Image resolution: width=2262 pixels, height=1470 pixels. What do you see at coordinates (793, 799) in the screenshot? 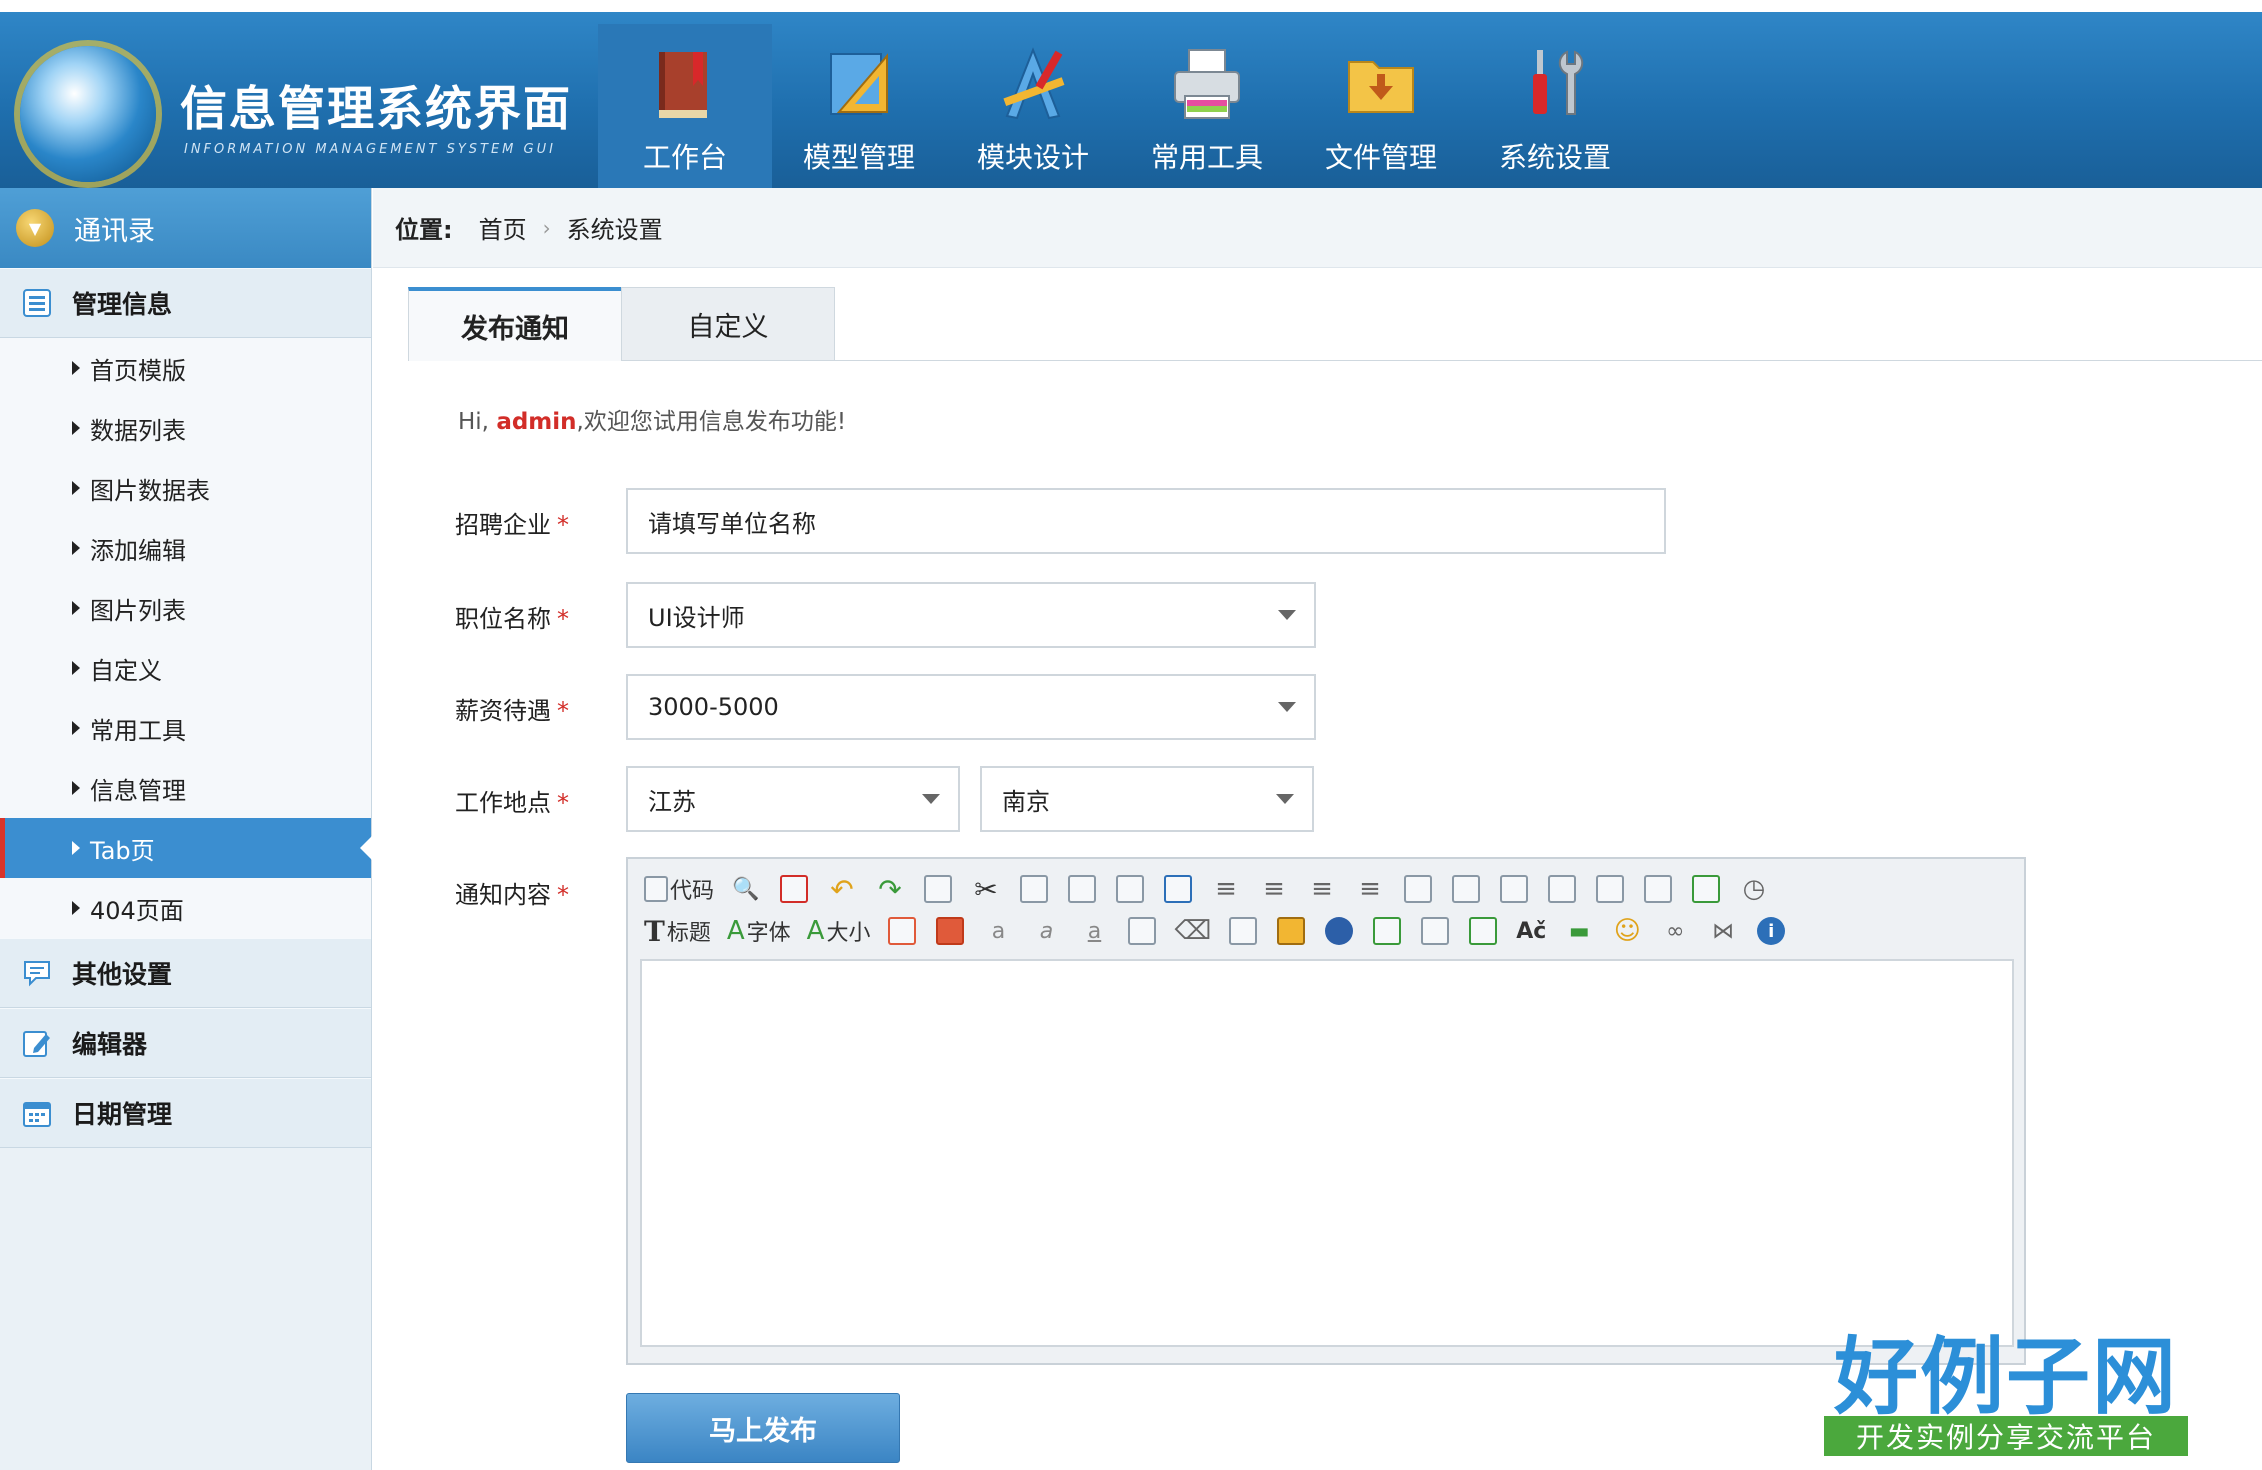
I see `province-select: 江苏` at bounding box center [793, 799].